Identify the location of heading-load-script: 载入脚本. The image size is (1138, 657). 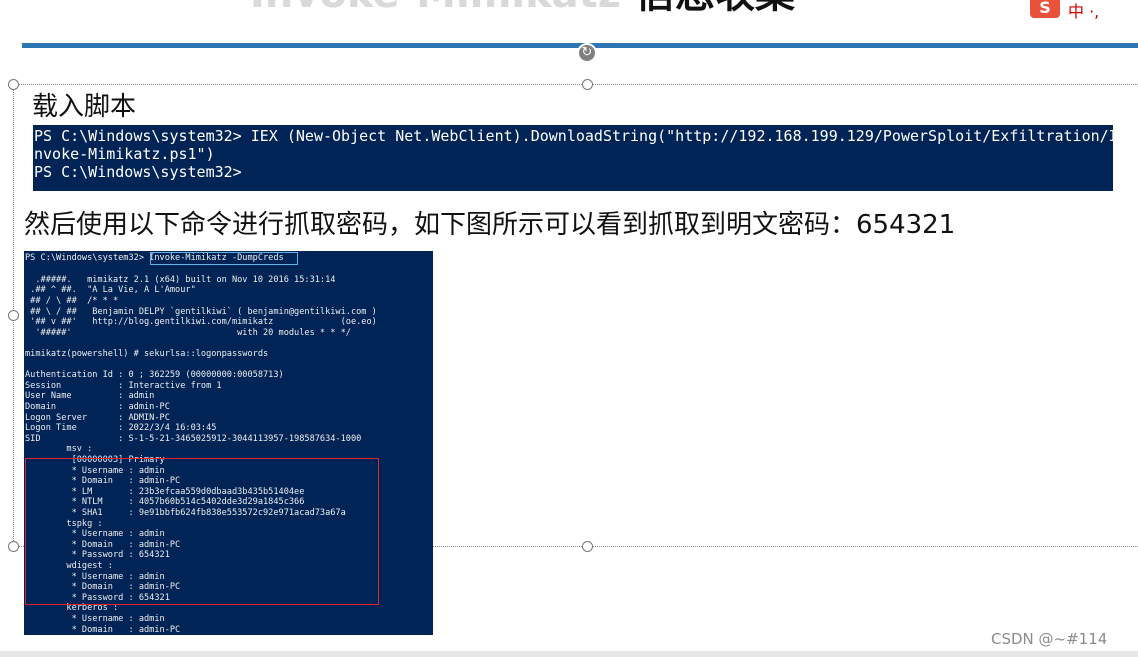
(84, 107).